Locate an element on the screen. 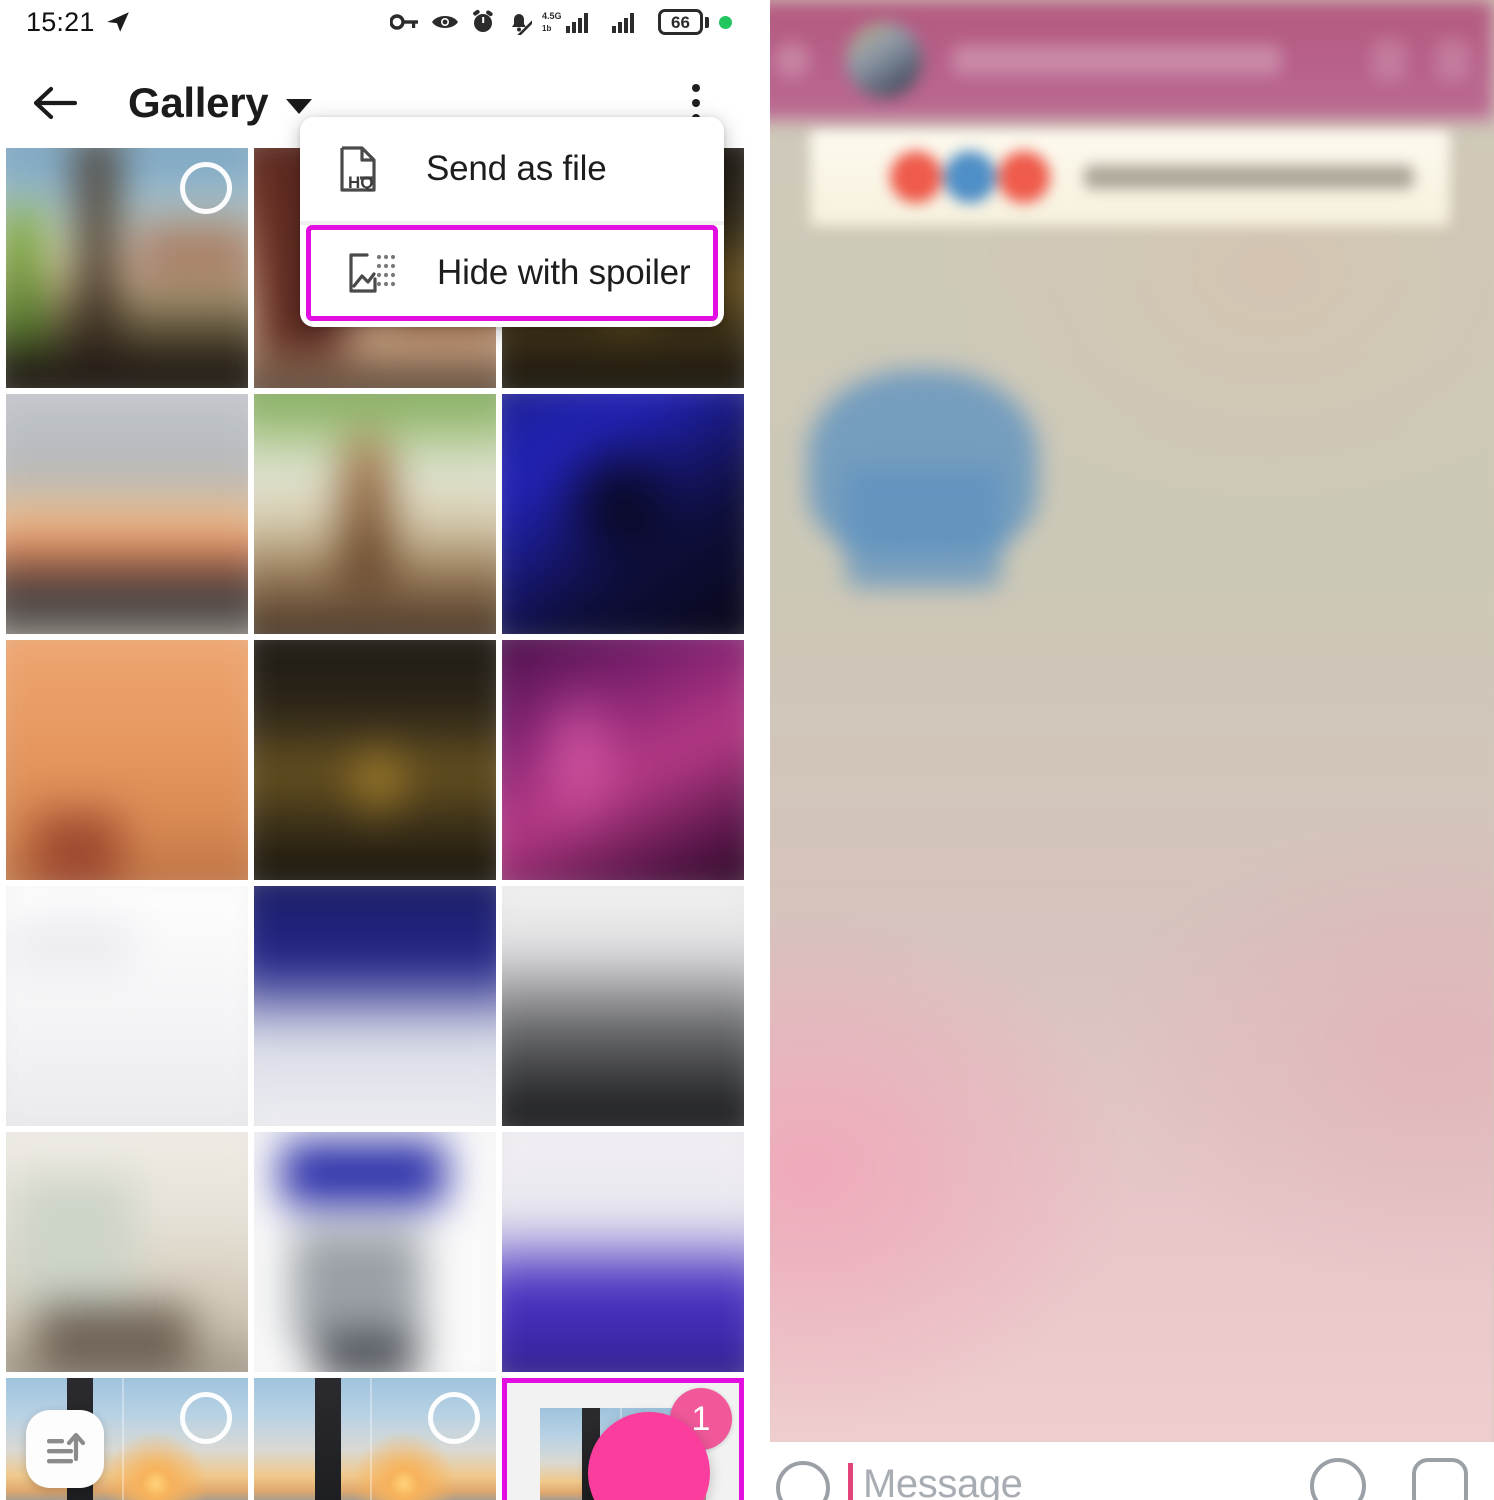 The height and width of the screenshot is (1500, 1494). svg-text: 1b is located at coordinates (546, 28).